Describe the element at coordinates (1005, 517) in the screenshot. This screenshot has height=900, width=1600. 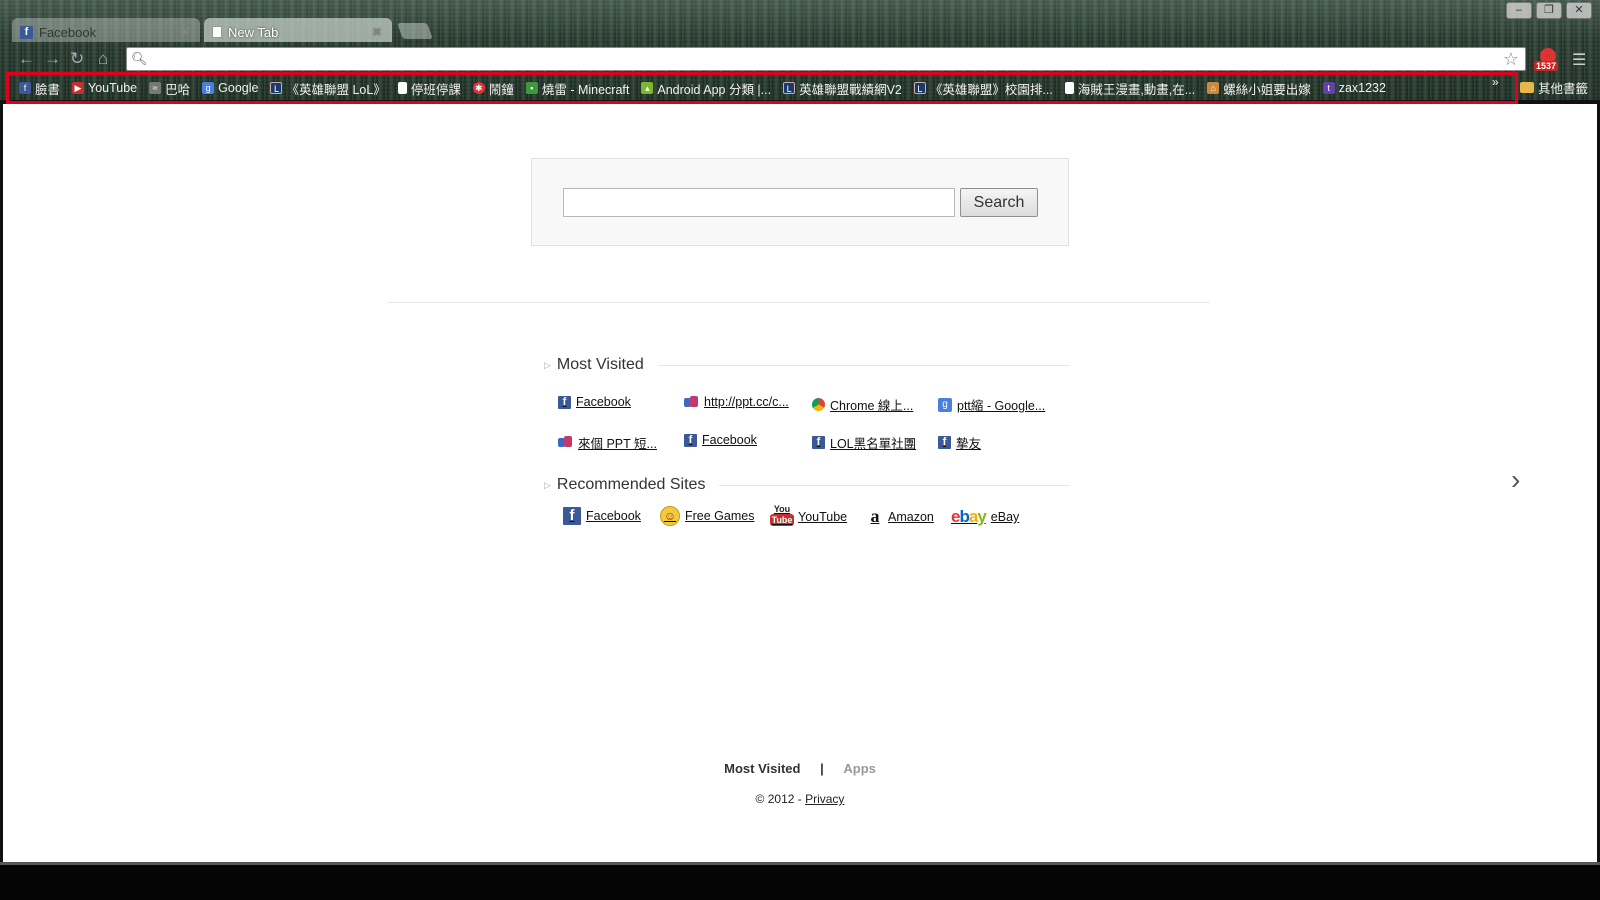
I see `link-label: eBay` at that location.